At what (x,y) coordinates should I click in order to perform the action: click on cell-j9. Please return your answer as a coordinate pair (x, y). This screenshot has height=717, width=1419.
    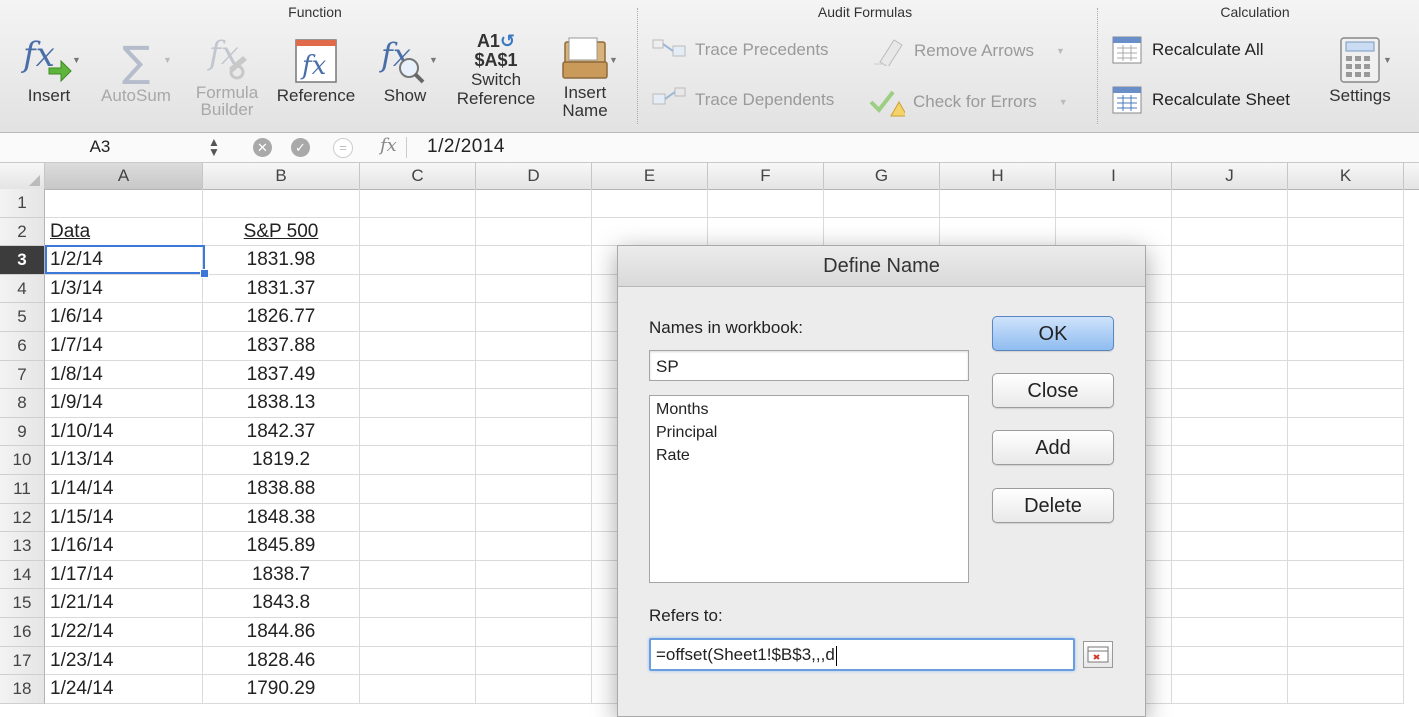
    Looking at the image, I should click on (1230, 432).